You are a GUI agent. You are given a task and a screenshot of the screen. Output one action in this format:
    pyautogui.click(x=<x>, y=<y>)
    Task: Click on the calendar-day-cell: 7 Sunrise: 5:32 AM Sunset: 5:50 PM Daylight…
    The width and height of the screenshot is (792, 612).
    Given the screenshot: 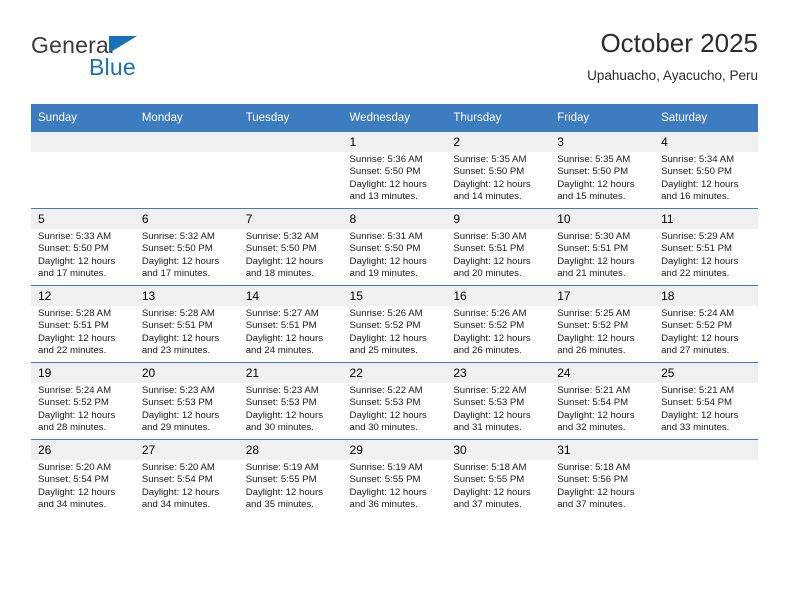 What is the action you would take?
    pyautogui.click(x=290, y=247)
    